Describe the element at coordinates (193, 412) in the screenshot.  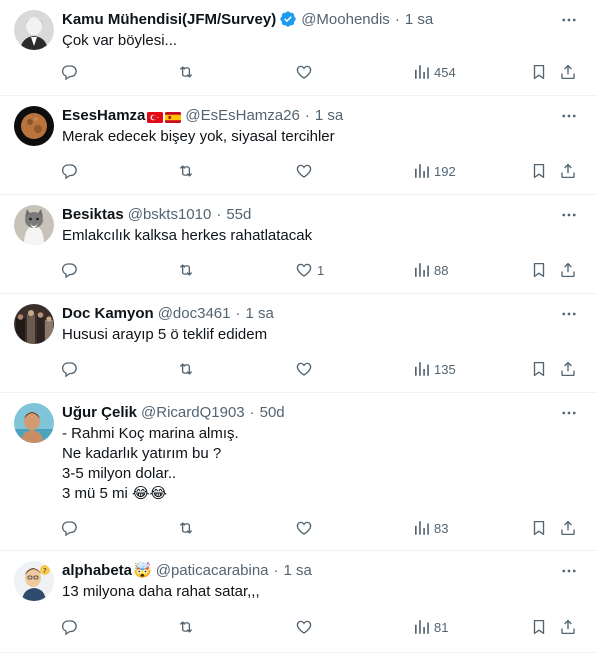
I see `user-handle: @RicardQ1903` at that location.